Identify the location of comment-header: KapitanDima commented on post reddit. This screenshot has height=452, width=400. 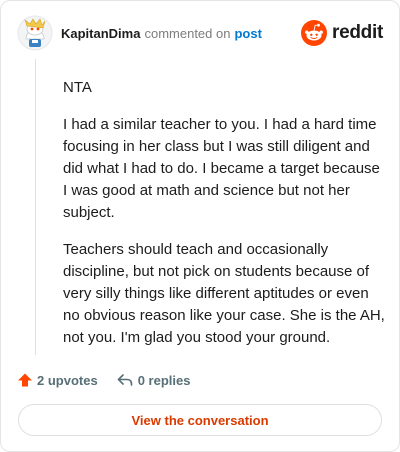
(200, 33).